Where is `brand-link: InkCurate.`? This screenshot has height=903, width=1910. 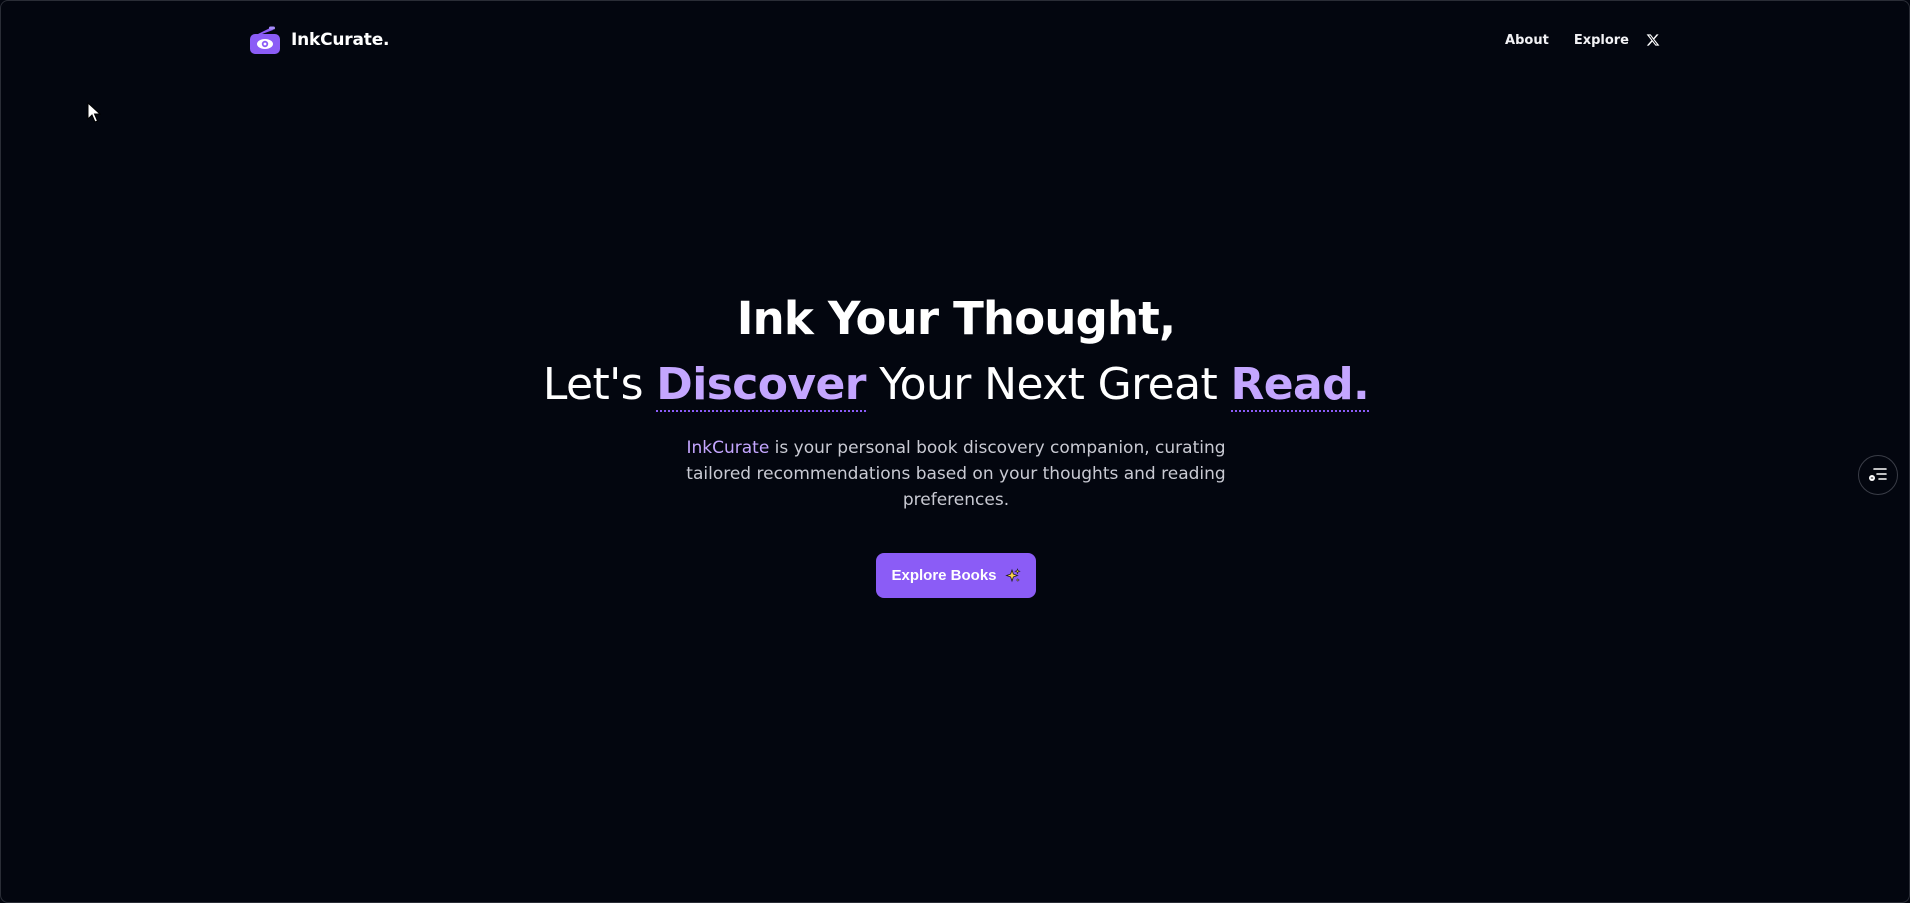 brand-link: InkCurate. is located at coordinates (319, 40).